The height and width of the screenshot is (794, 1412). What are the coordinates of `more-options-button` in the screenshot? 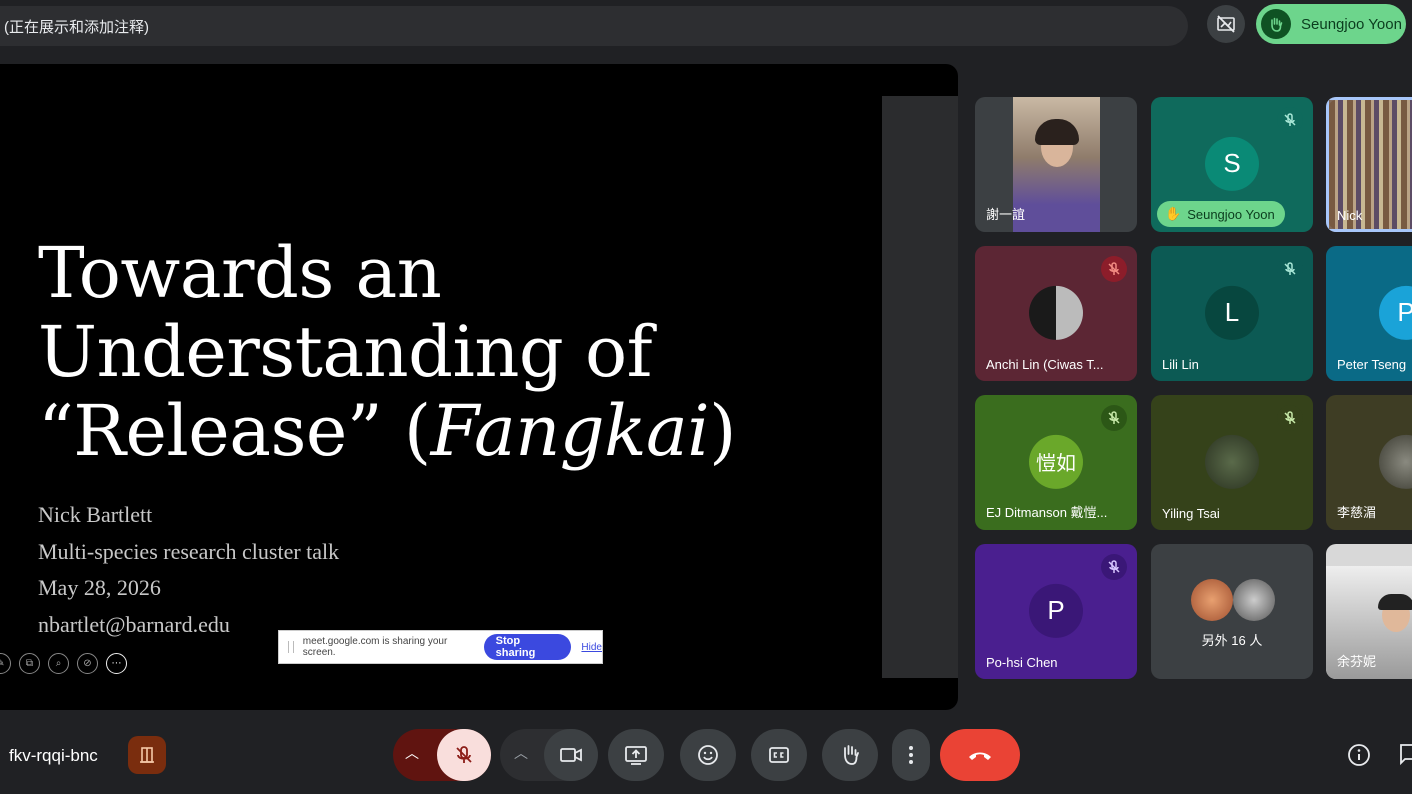 It's located at (911, 755).